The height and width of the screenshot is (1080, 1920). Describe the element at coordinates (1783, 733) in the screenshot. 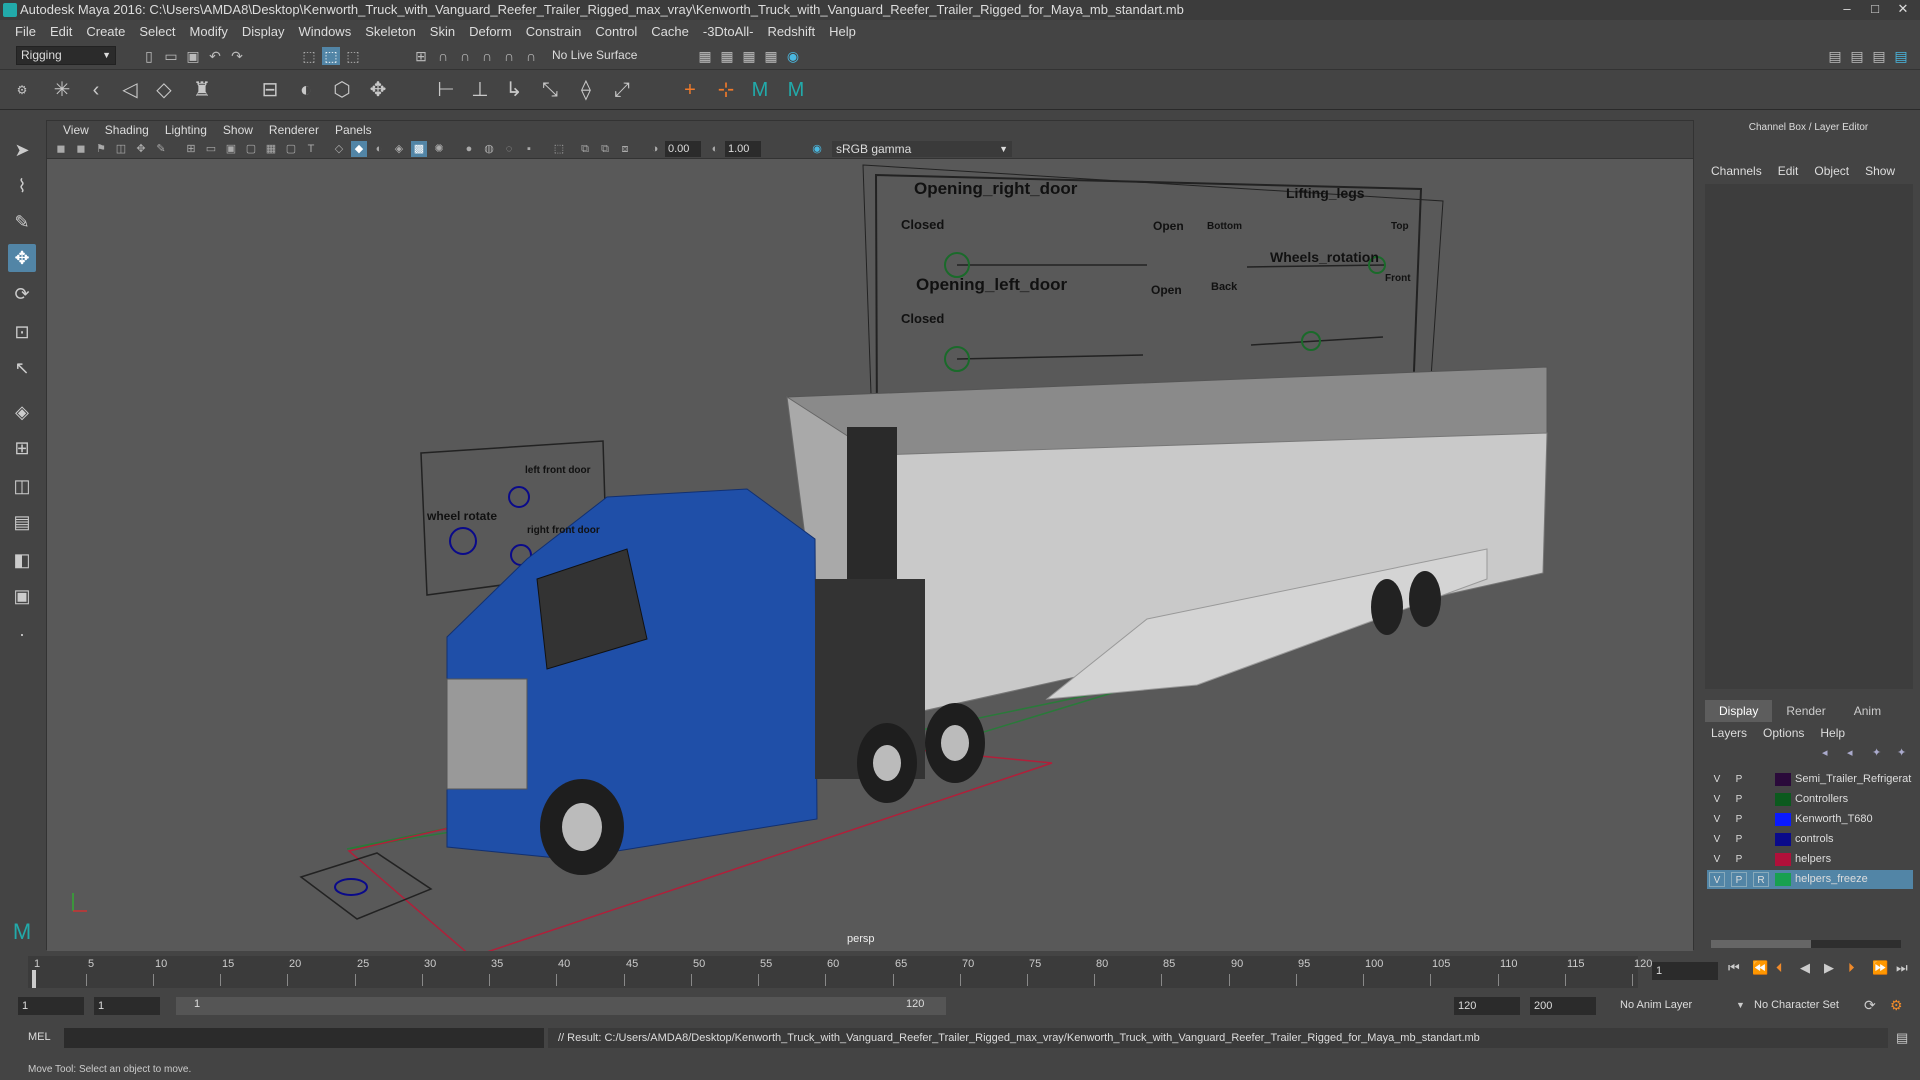

I see `le-menu-options: Options` at that location.